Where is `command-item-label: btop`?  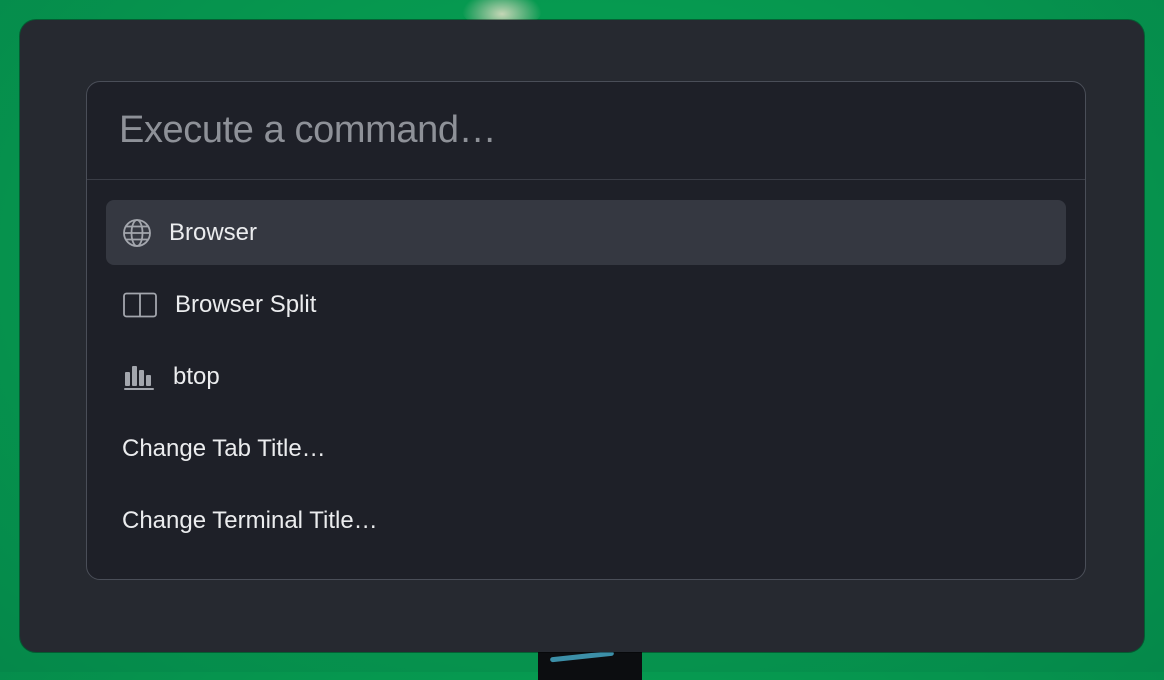
command-item-label: btop is located at coordinates (196, 376).